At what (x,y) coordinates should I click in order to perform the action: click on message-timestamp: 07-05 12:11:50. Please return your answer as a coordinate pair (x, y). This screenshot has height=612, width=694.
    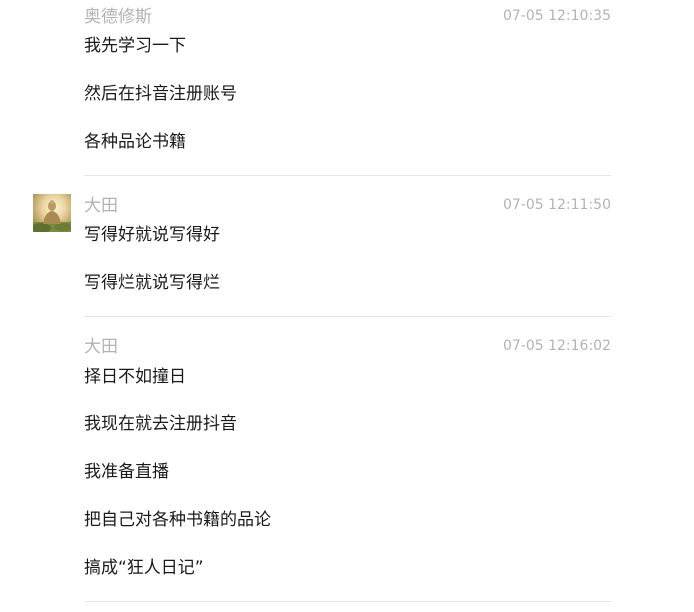
    Looking at the image, I should click on (556, 205).